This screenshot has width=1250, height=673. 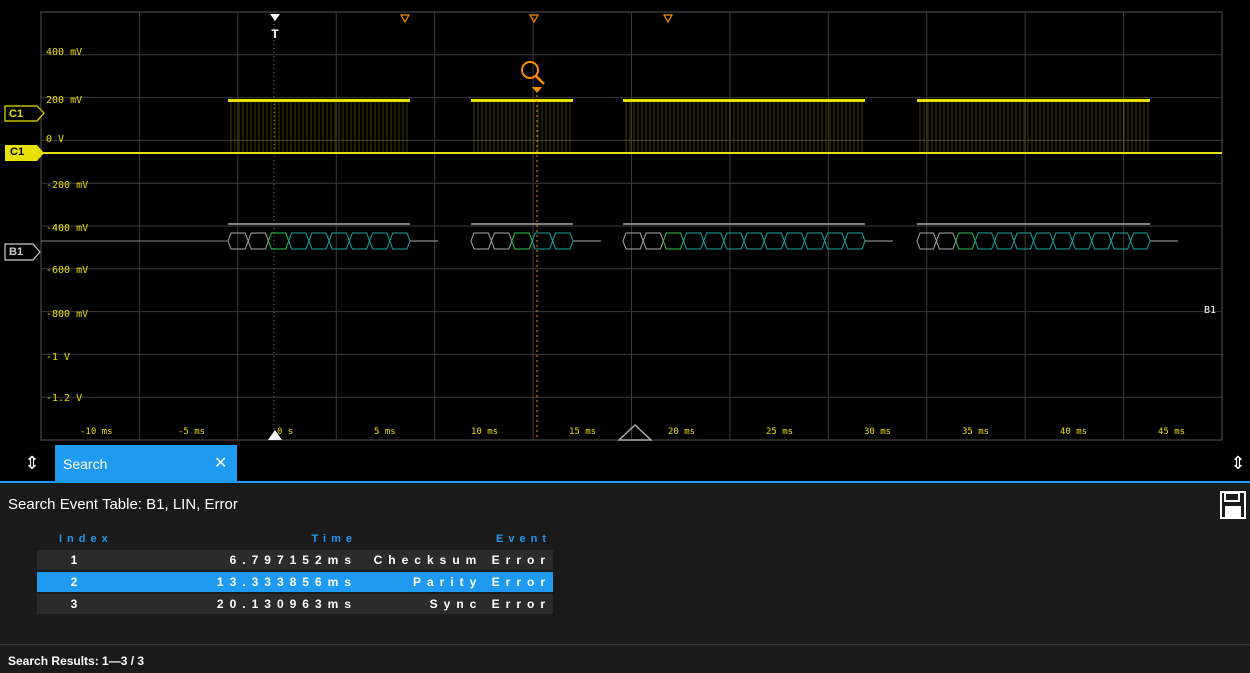 What do you see at coordinates (77, 582) in the screenshot?
I see `cell-index: 2` at bounding box center [77, 582].